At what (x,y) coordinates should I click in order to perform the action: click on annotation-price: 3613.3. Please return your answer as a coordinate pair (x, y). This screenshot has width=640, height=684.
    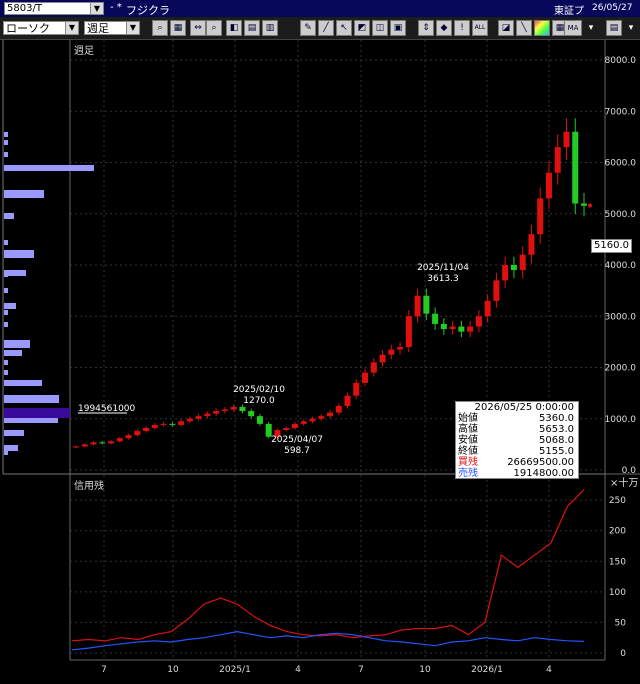
    Looking at the image, I should click on (443, 279).